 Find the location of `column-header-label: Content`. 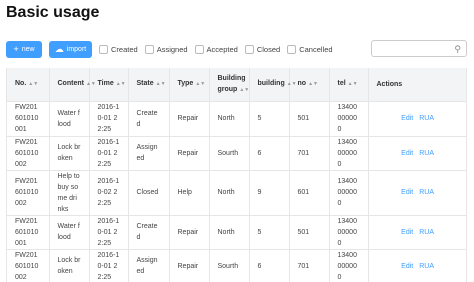

column-header-label: Content is located at coordinates (70, 84).